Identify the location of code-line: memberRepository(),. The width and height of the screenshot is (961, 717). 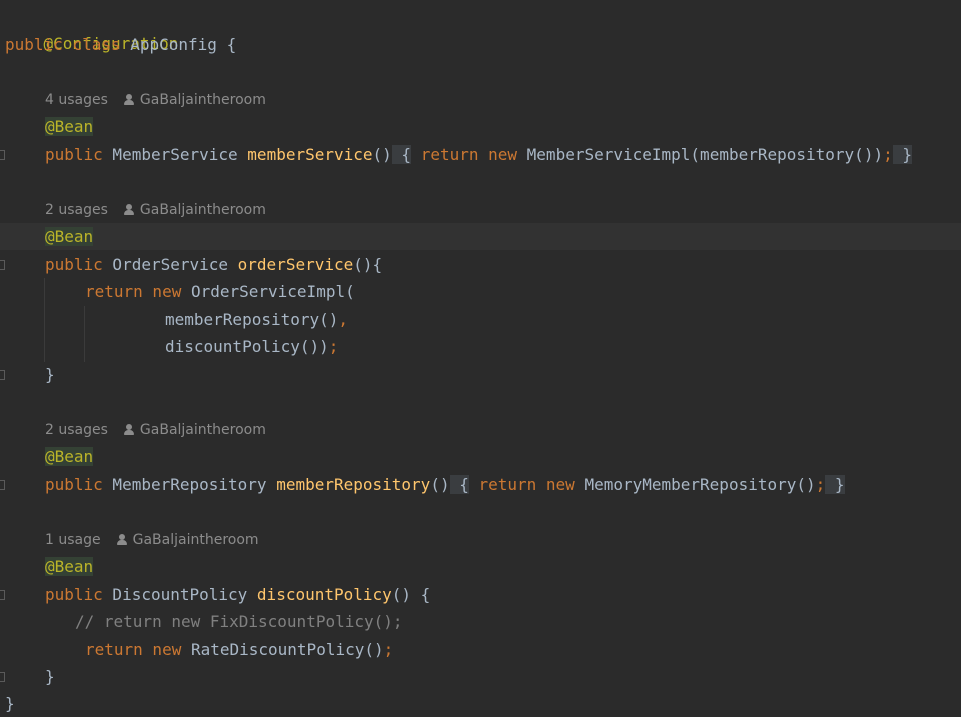
(480, 319).